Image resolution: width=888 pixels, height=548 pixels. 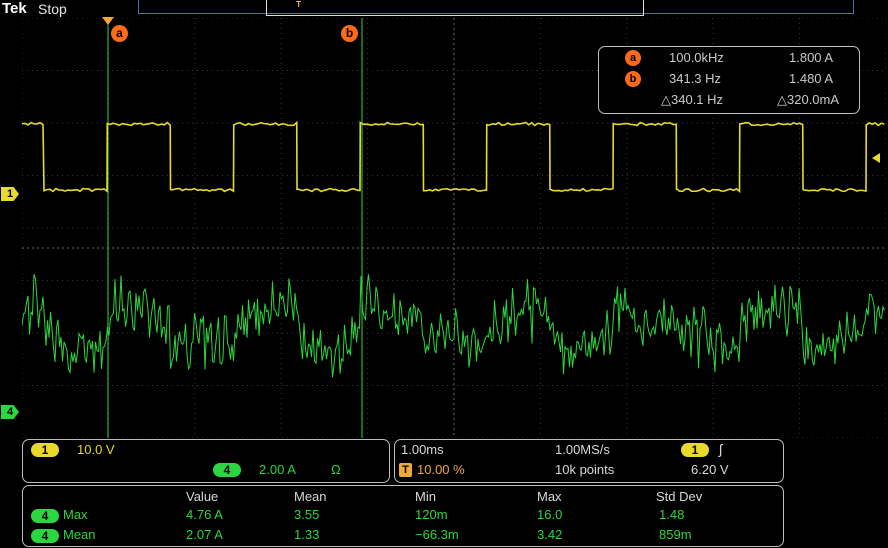 What do you see at coordinates (79, 534) in the screenshot?
I see `stats-row-name: Mean` at bounding box center [79, 534].